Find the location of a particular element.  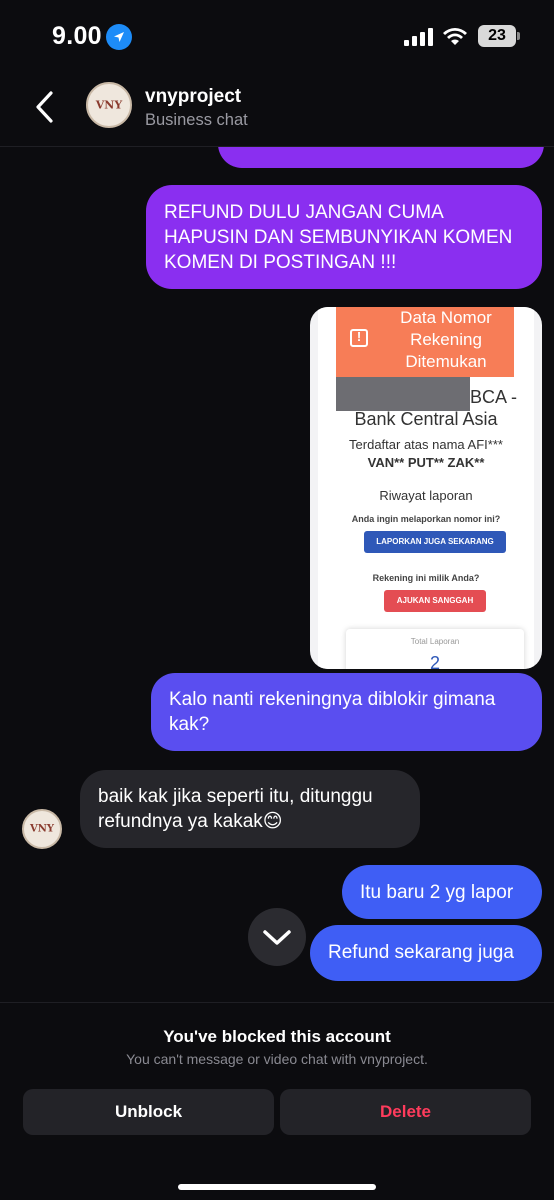

bank-short: BCA - is located at coordinates (494, 397).